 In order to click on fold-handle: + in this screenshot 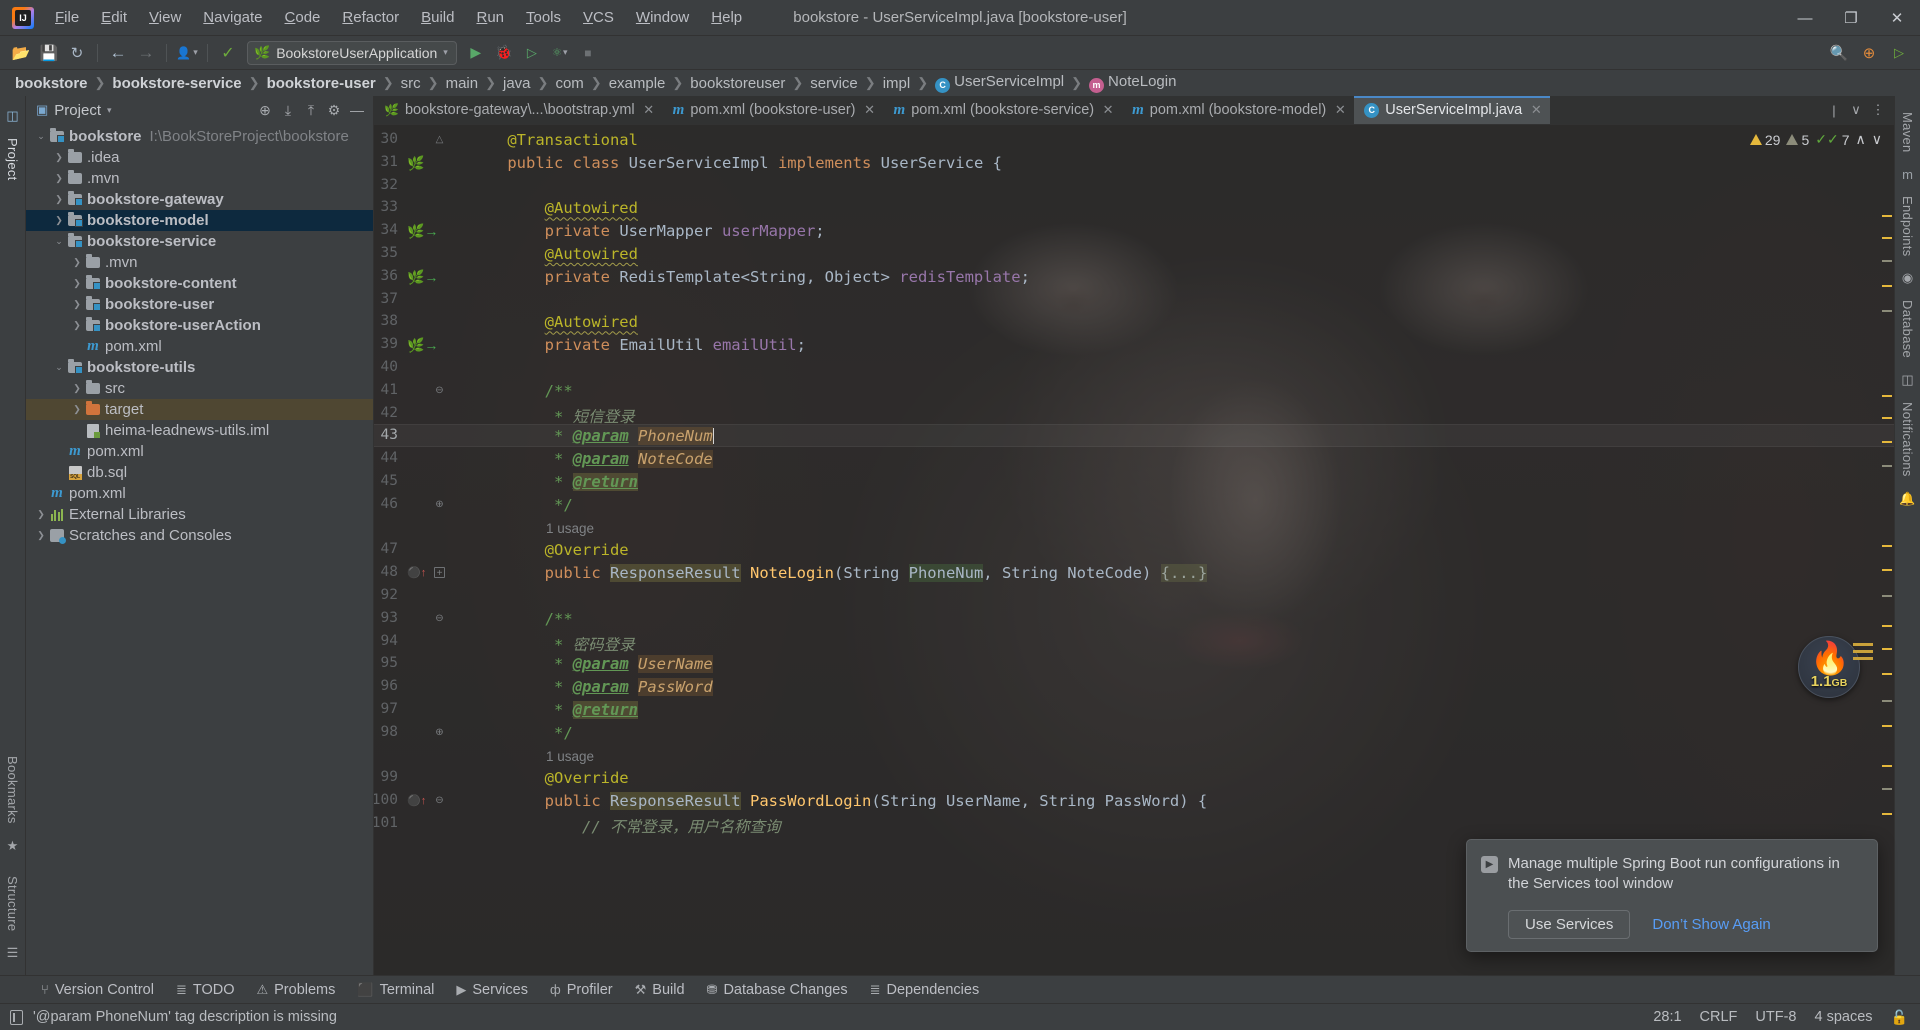, I will do `click(439, 573)`.